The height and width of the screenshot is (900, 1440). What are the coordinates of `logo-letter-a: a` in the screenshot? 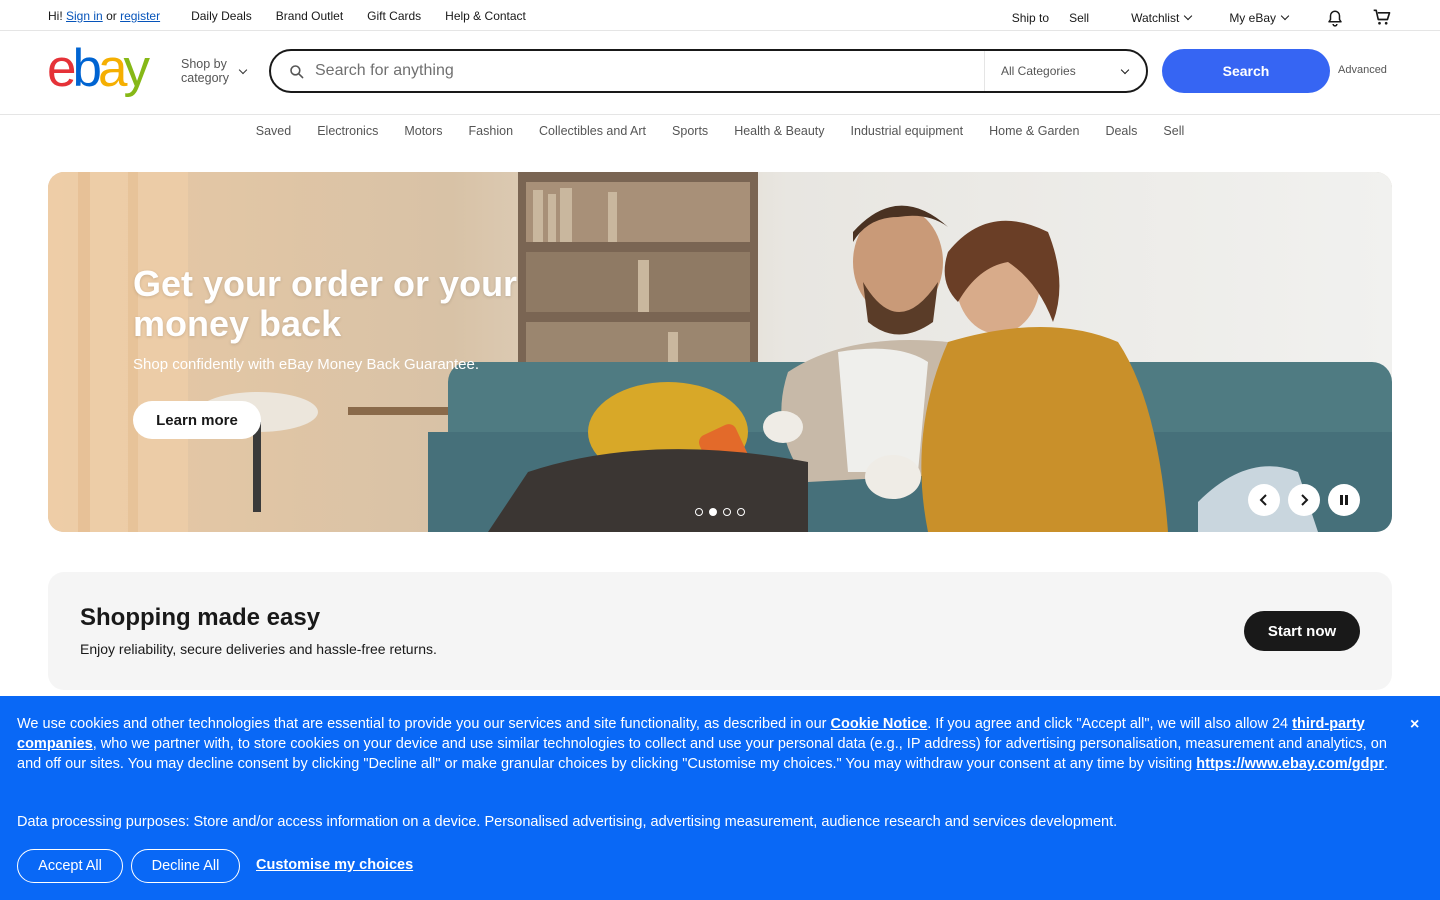 It's located at (112, 68).